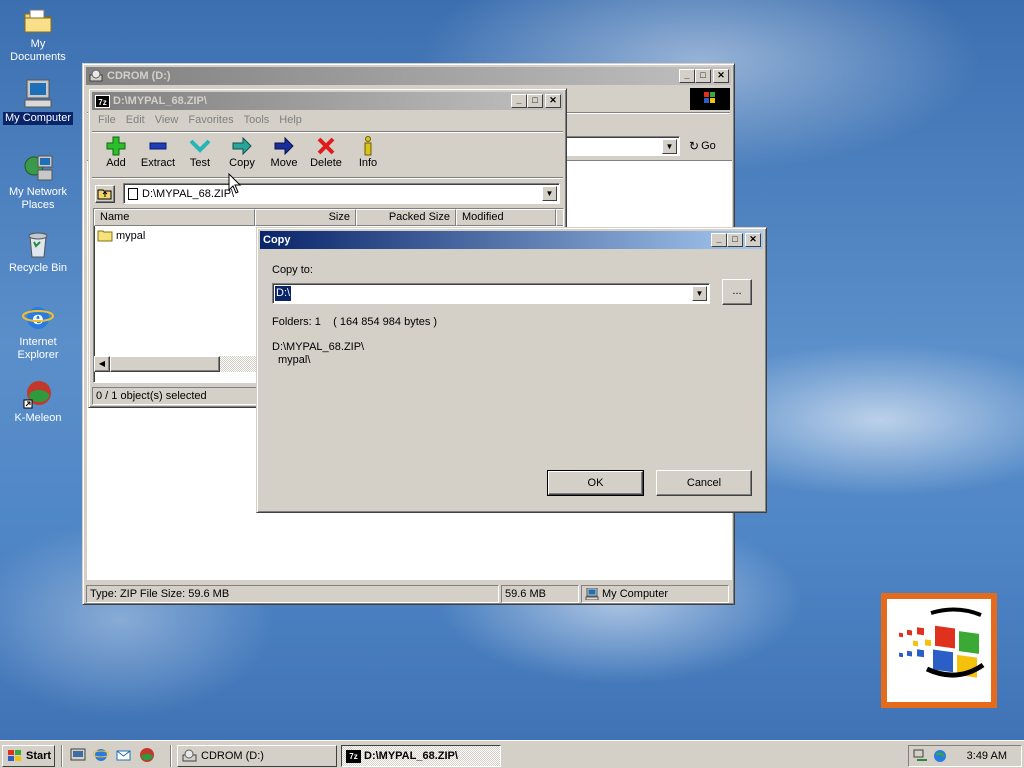 Image resolution: width=1024 pixels, height=768 pixels. I want to click on recycle-bin-icon, so click(38, 244).